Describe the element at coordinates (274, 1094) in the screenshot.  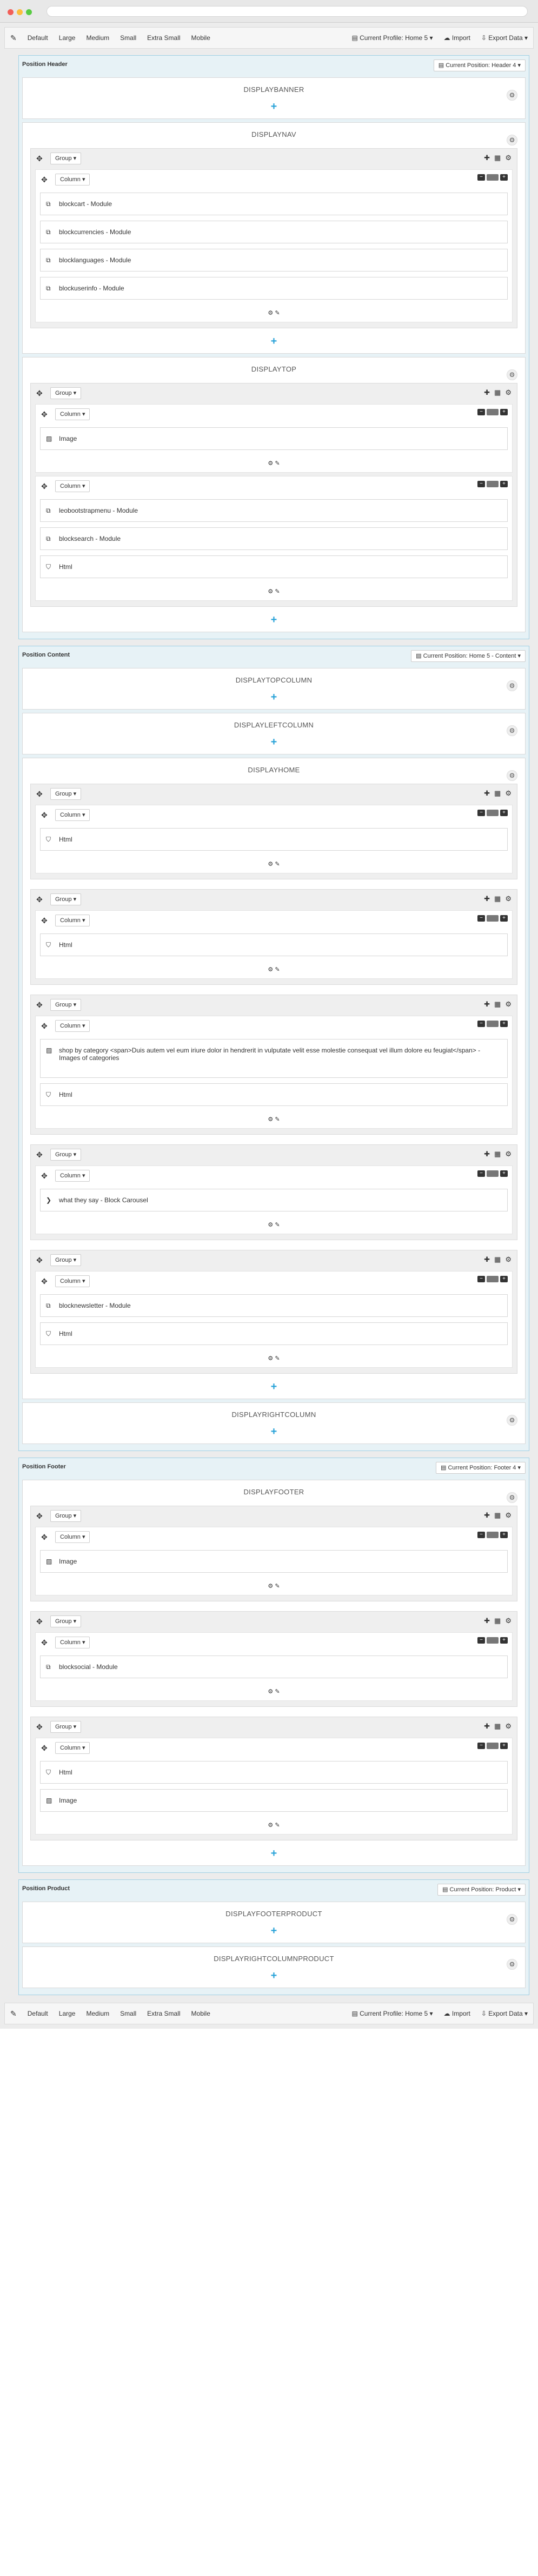
I see `module-item: ⛉ Html` at that location.